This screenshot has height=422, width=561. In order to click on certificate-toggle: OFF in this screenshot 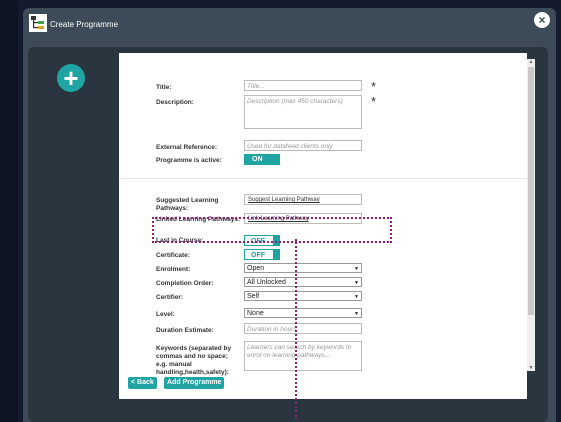, I will do `click(262, 254)`.